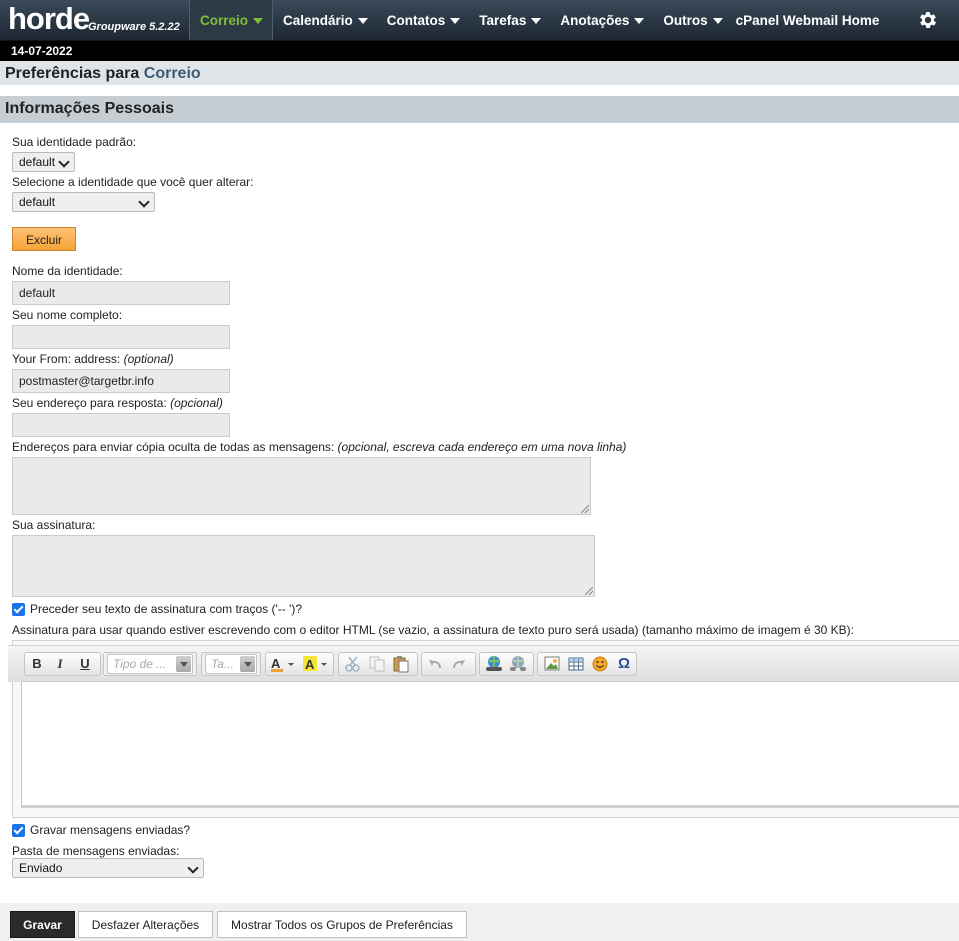  What do you see at coordinates (435, 664) in the screenshot?
I see `undo-icon` at bounding box center [435, 664].